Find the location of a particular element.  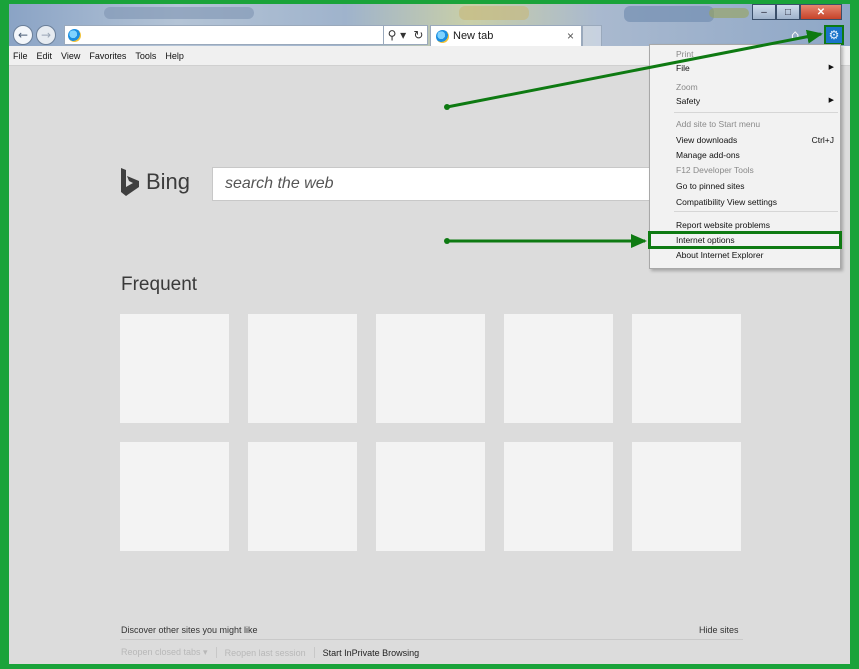

maximize-button: □ is located at coordinates (788, 12).